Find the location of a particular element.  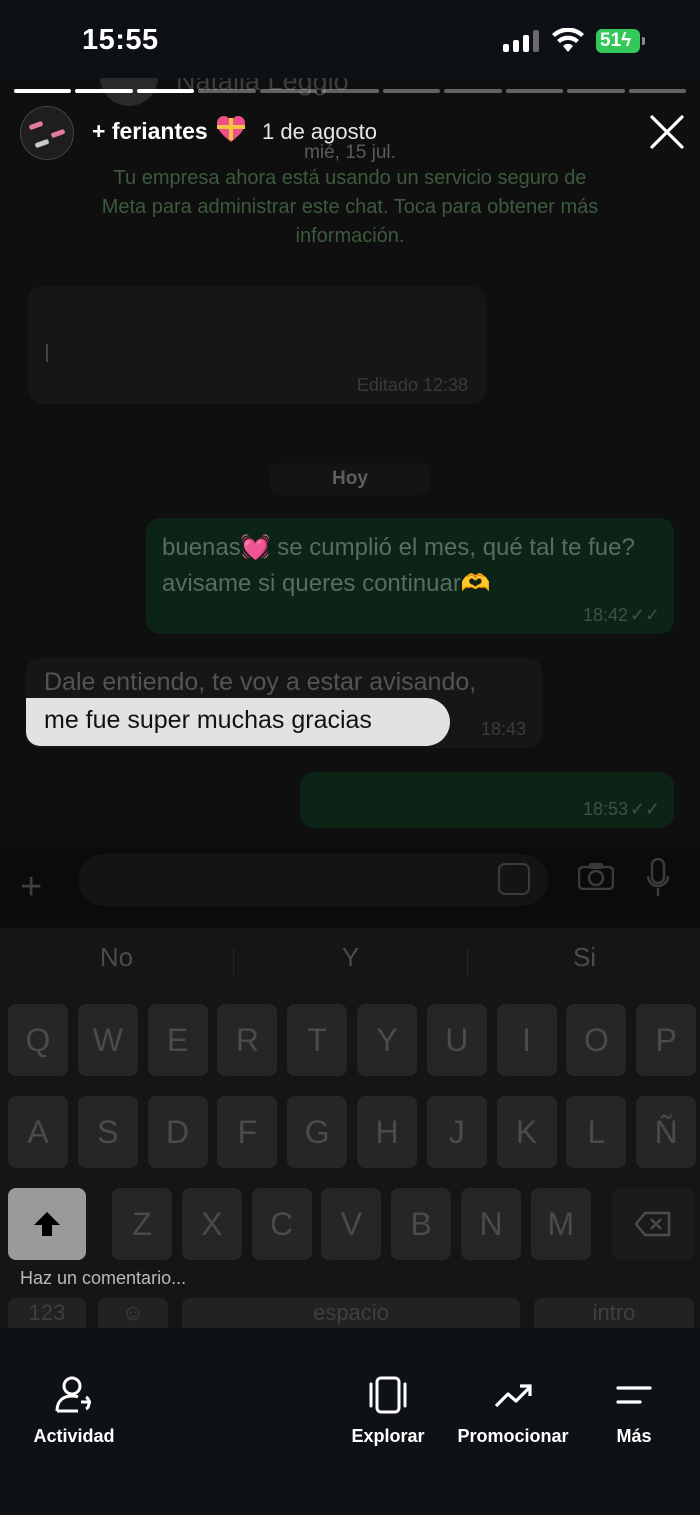

key-u: U is located at coordinates (456, 1040).